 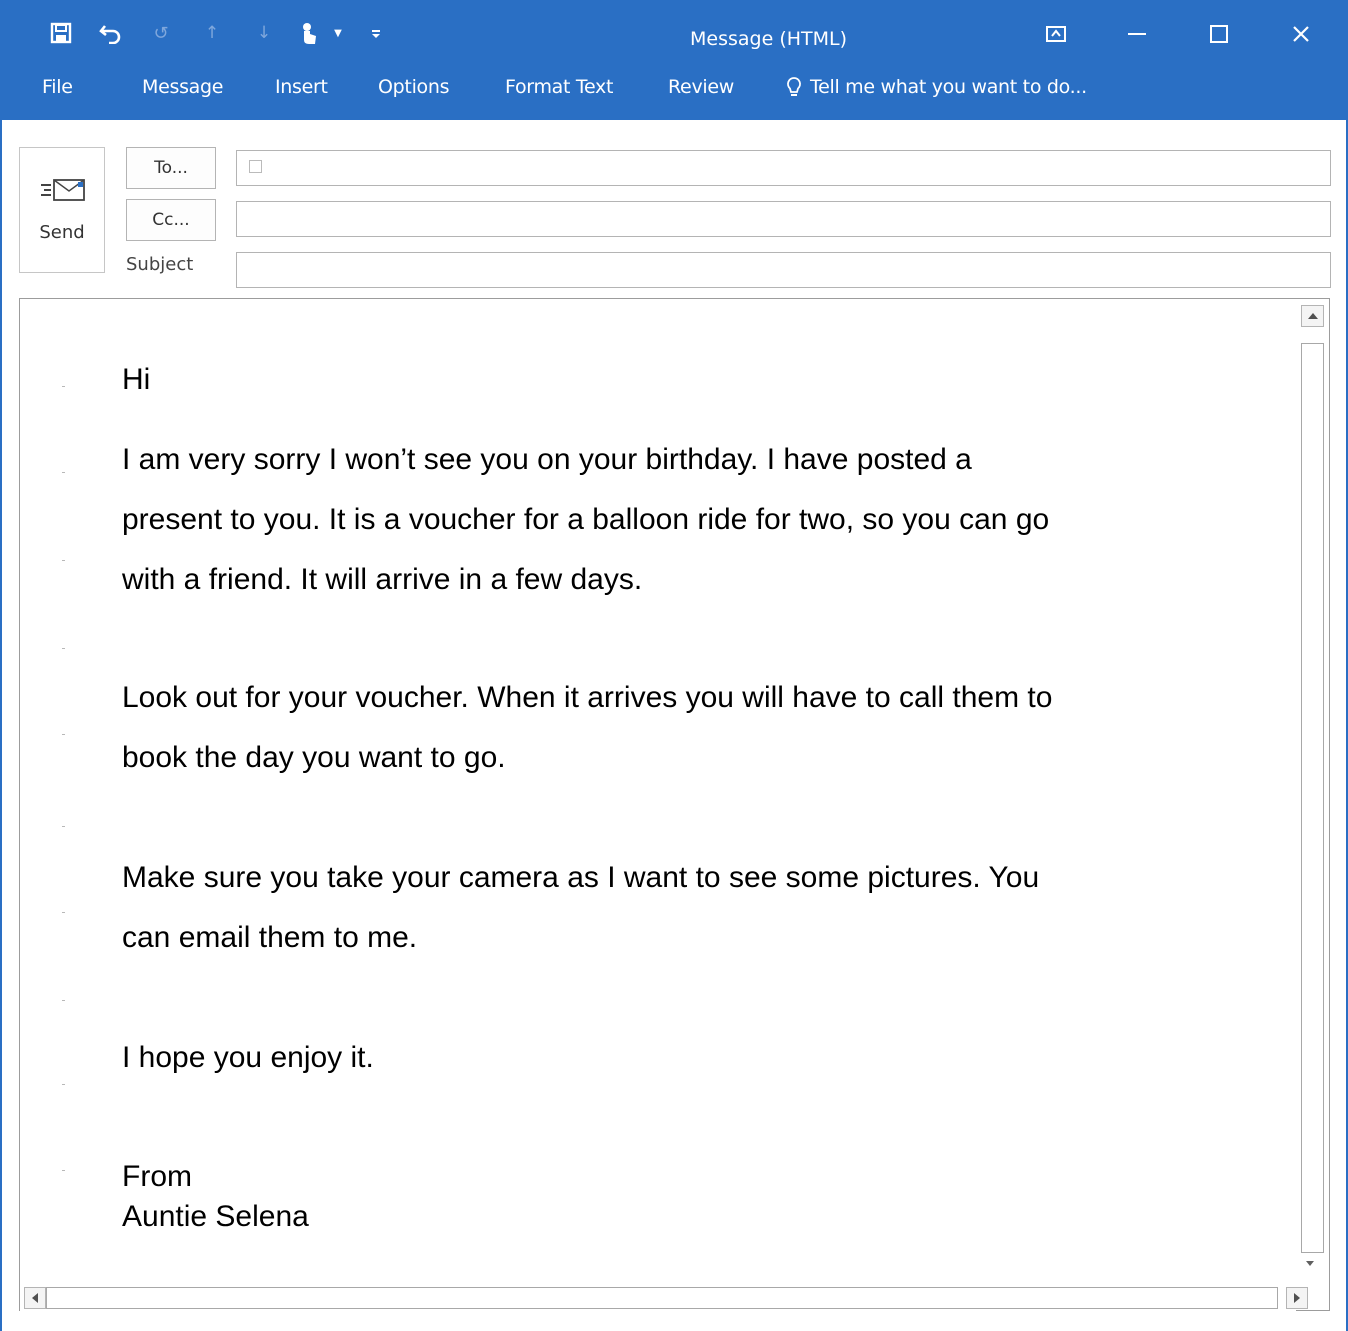 I want to click on tab-review: Review, so click(x=701, y=87).